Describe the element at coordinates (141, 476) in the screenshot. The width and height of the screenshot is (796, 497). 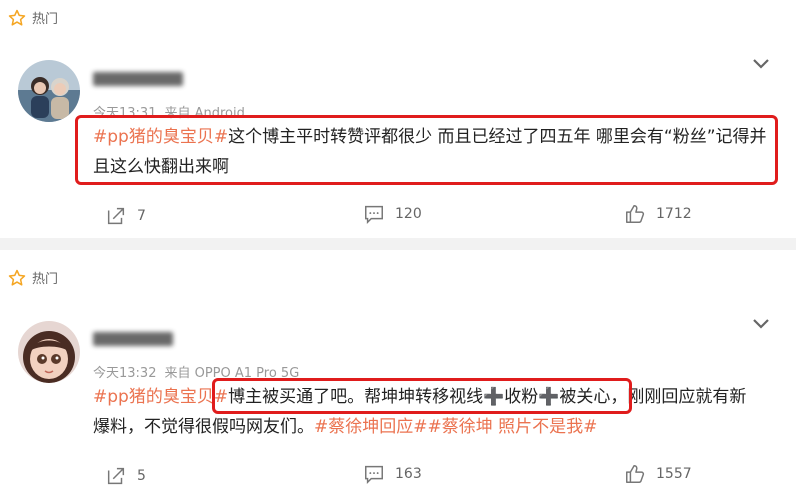
I see `share-count: 5` at that location.